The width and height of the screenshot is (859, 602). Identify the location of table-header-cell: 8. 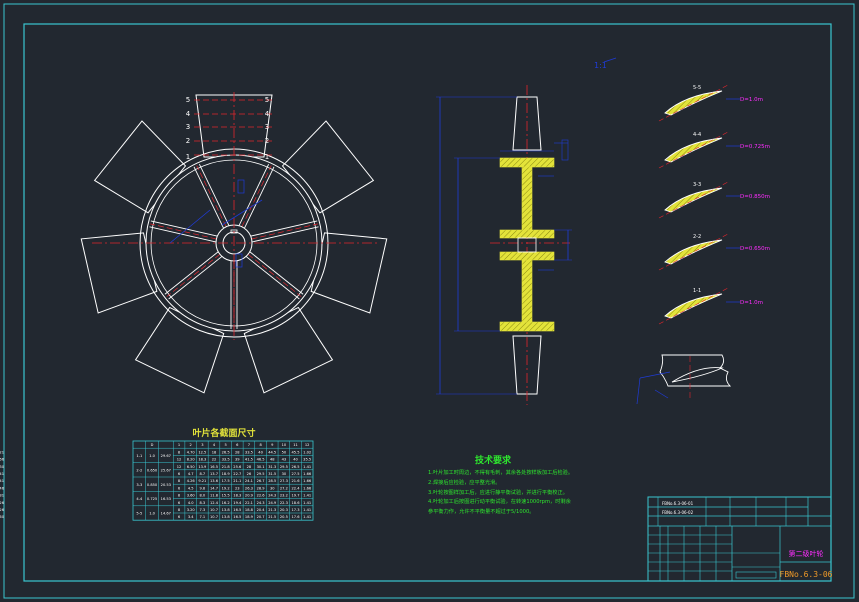
(260, 445).